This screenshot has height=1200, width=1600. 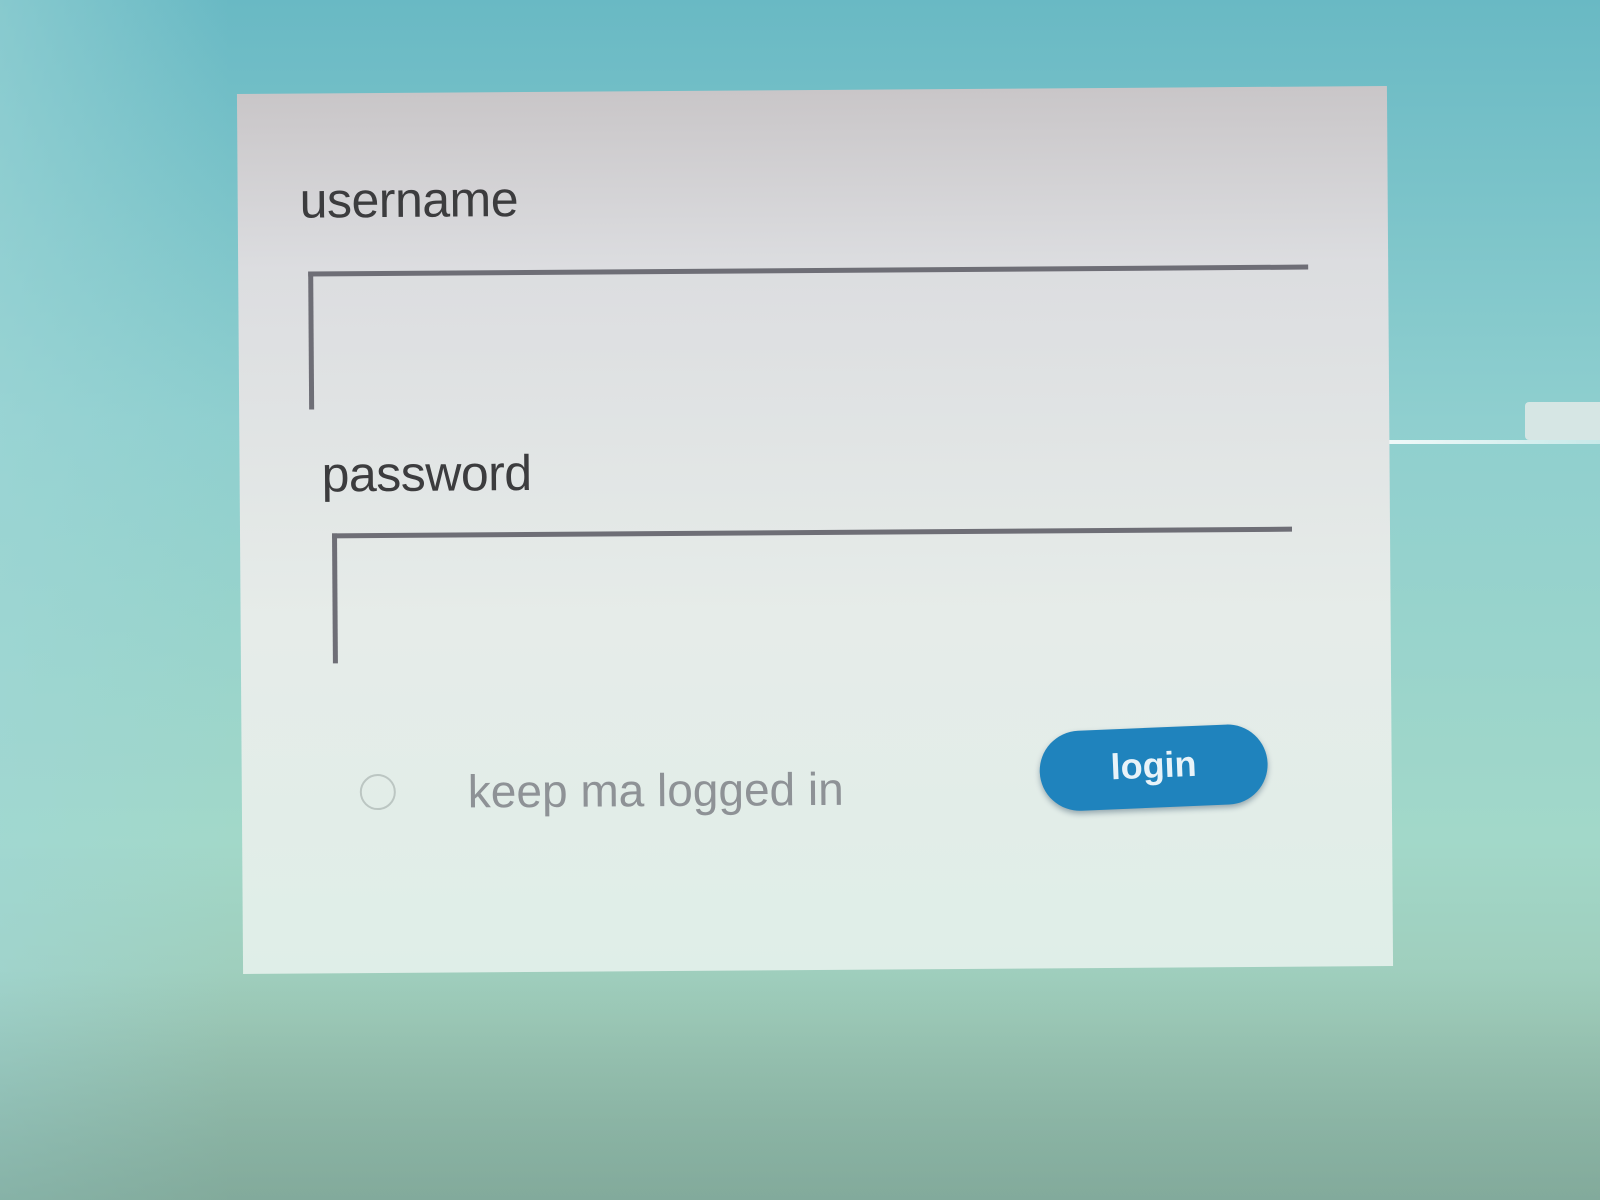 What do you see at coordinates (809, 337) in the screenshot?
I see `username-input` at bounding box center [809, 337].